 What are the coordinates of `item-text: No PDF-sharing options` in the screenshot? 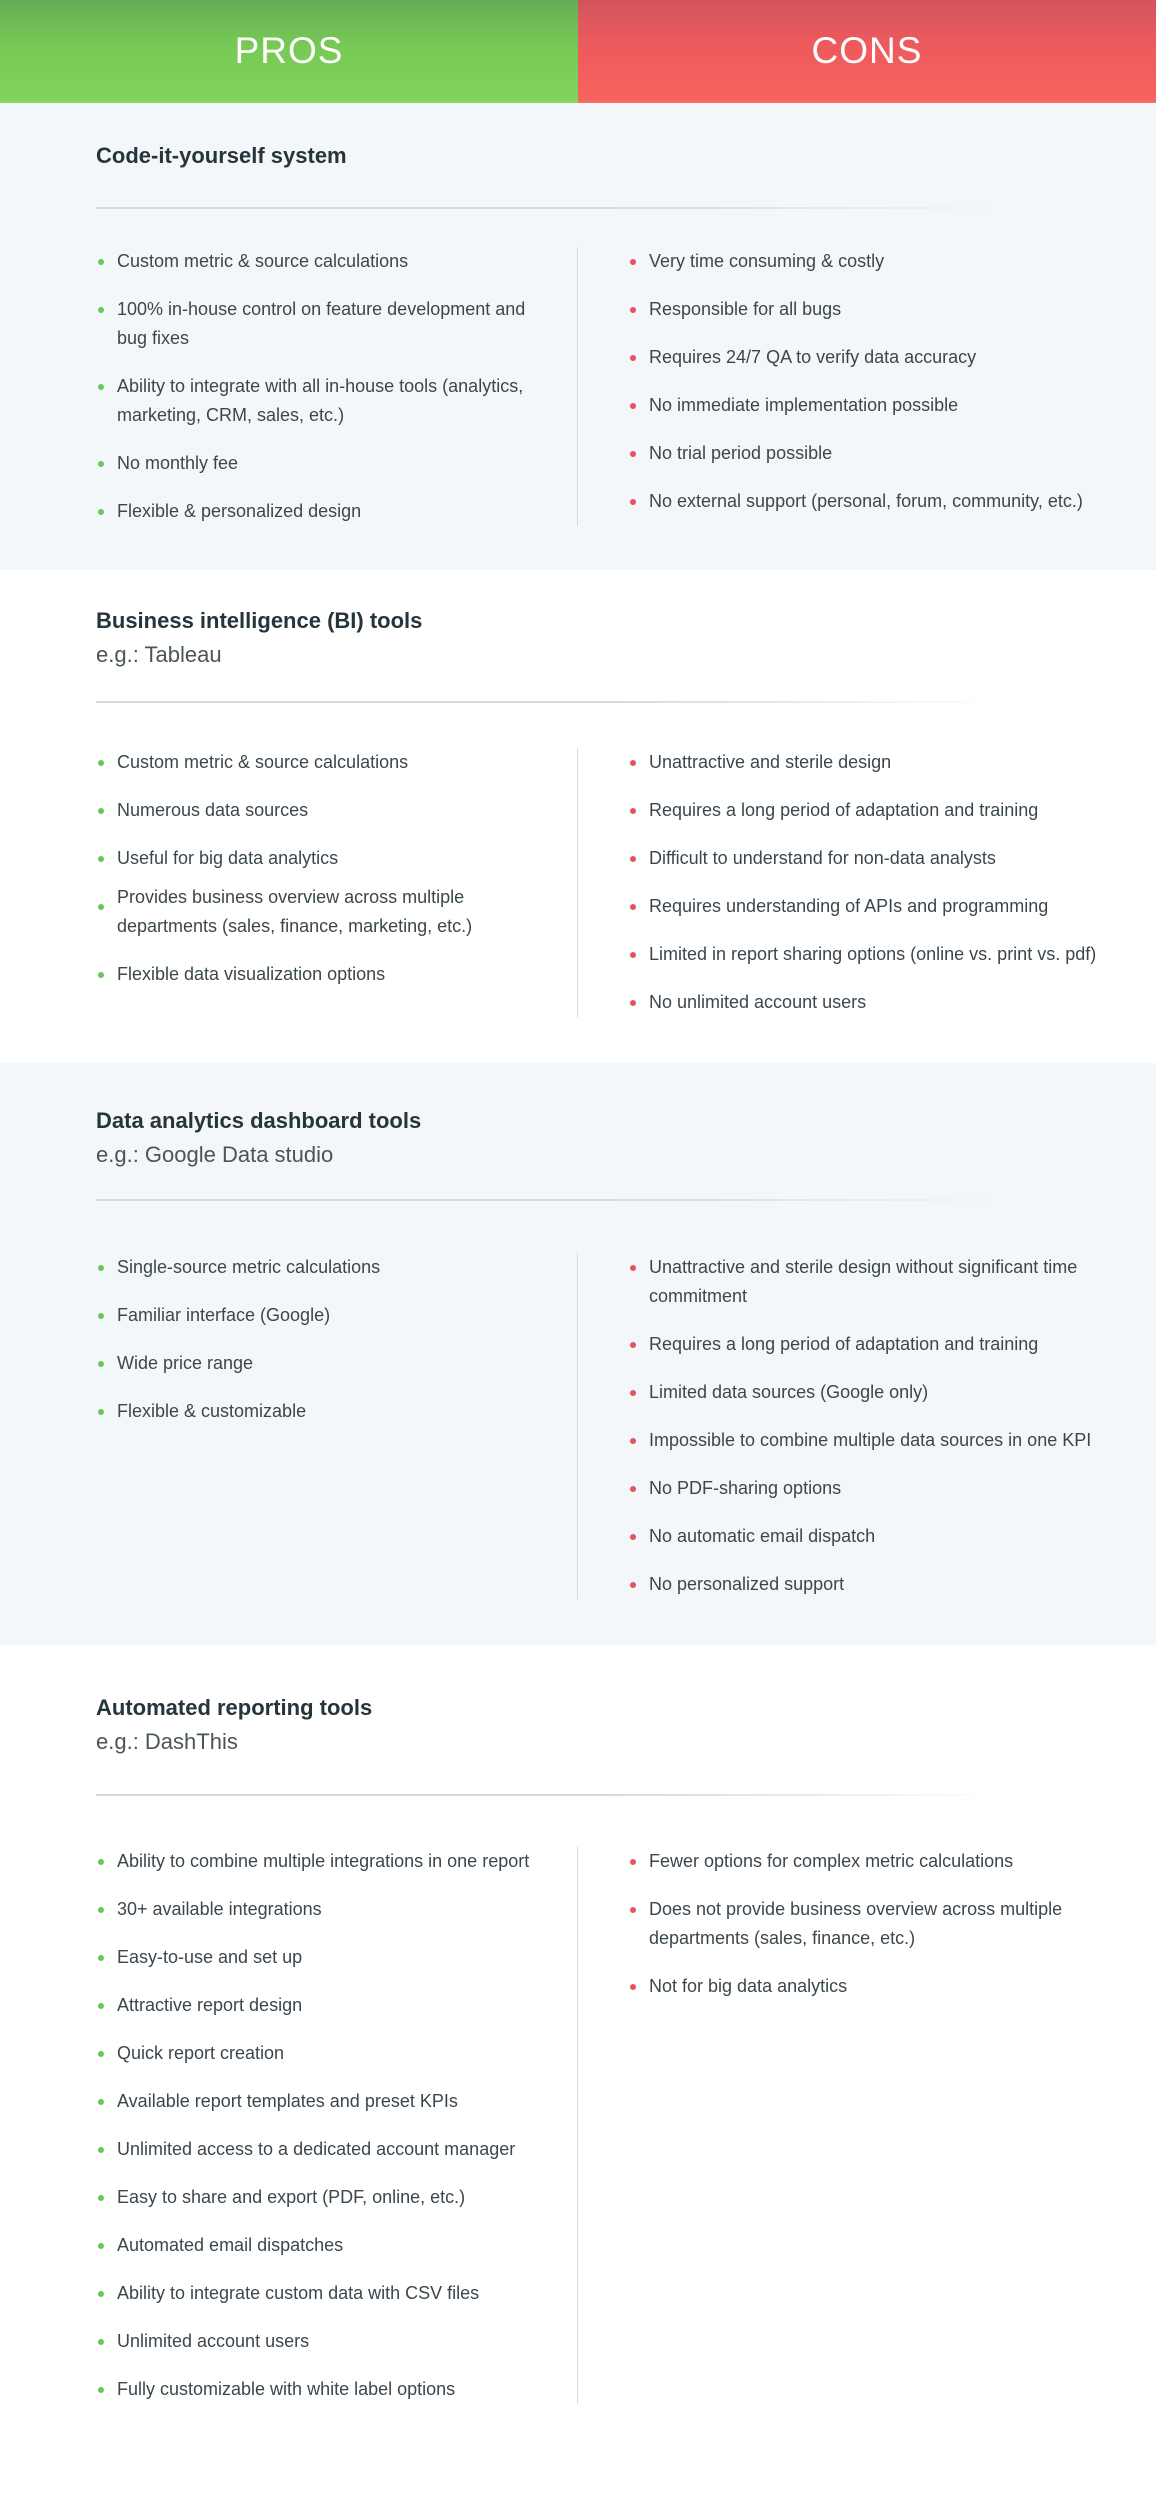 It's located at (745, 1488).